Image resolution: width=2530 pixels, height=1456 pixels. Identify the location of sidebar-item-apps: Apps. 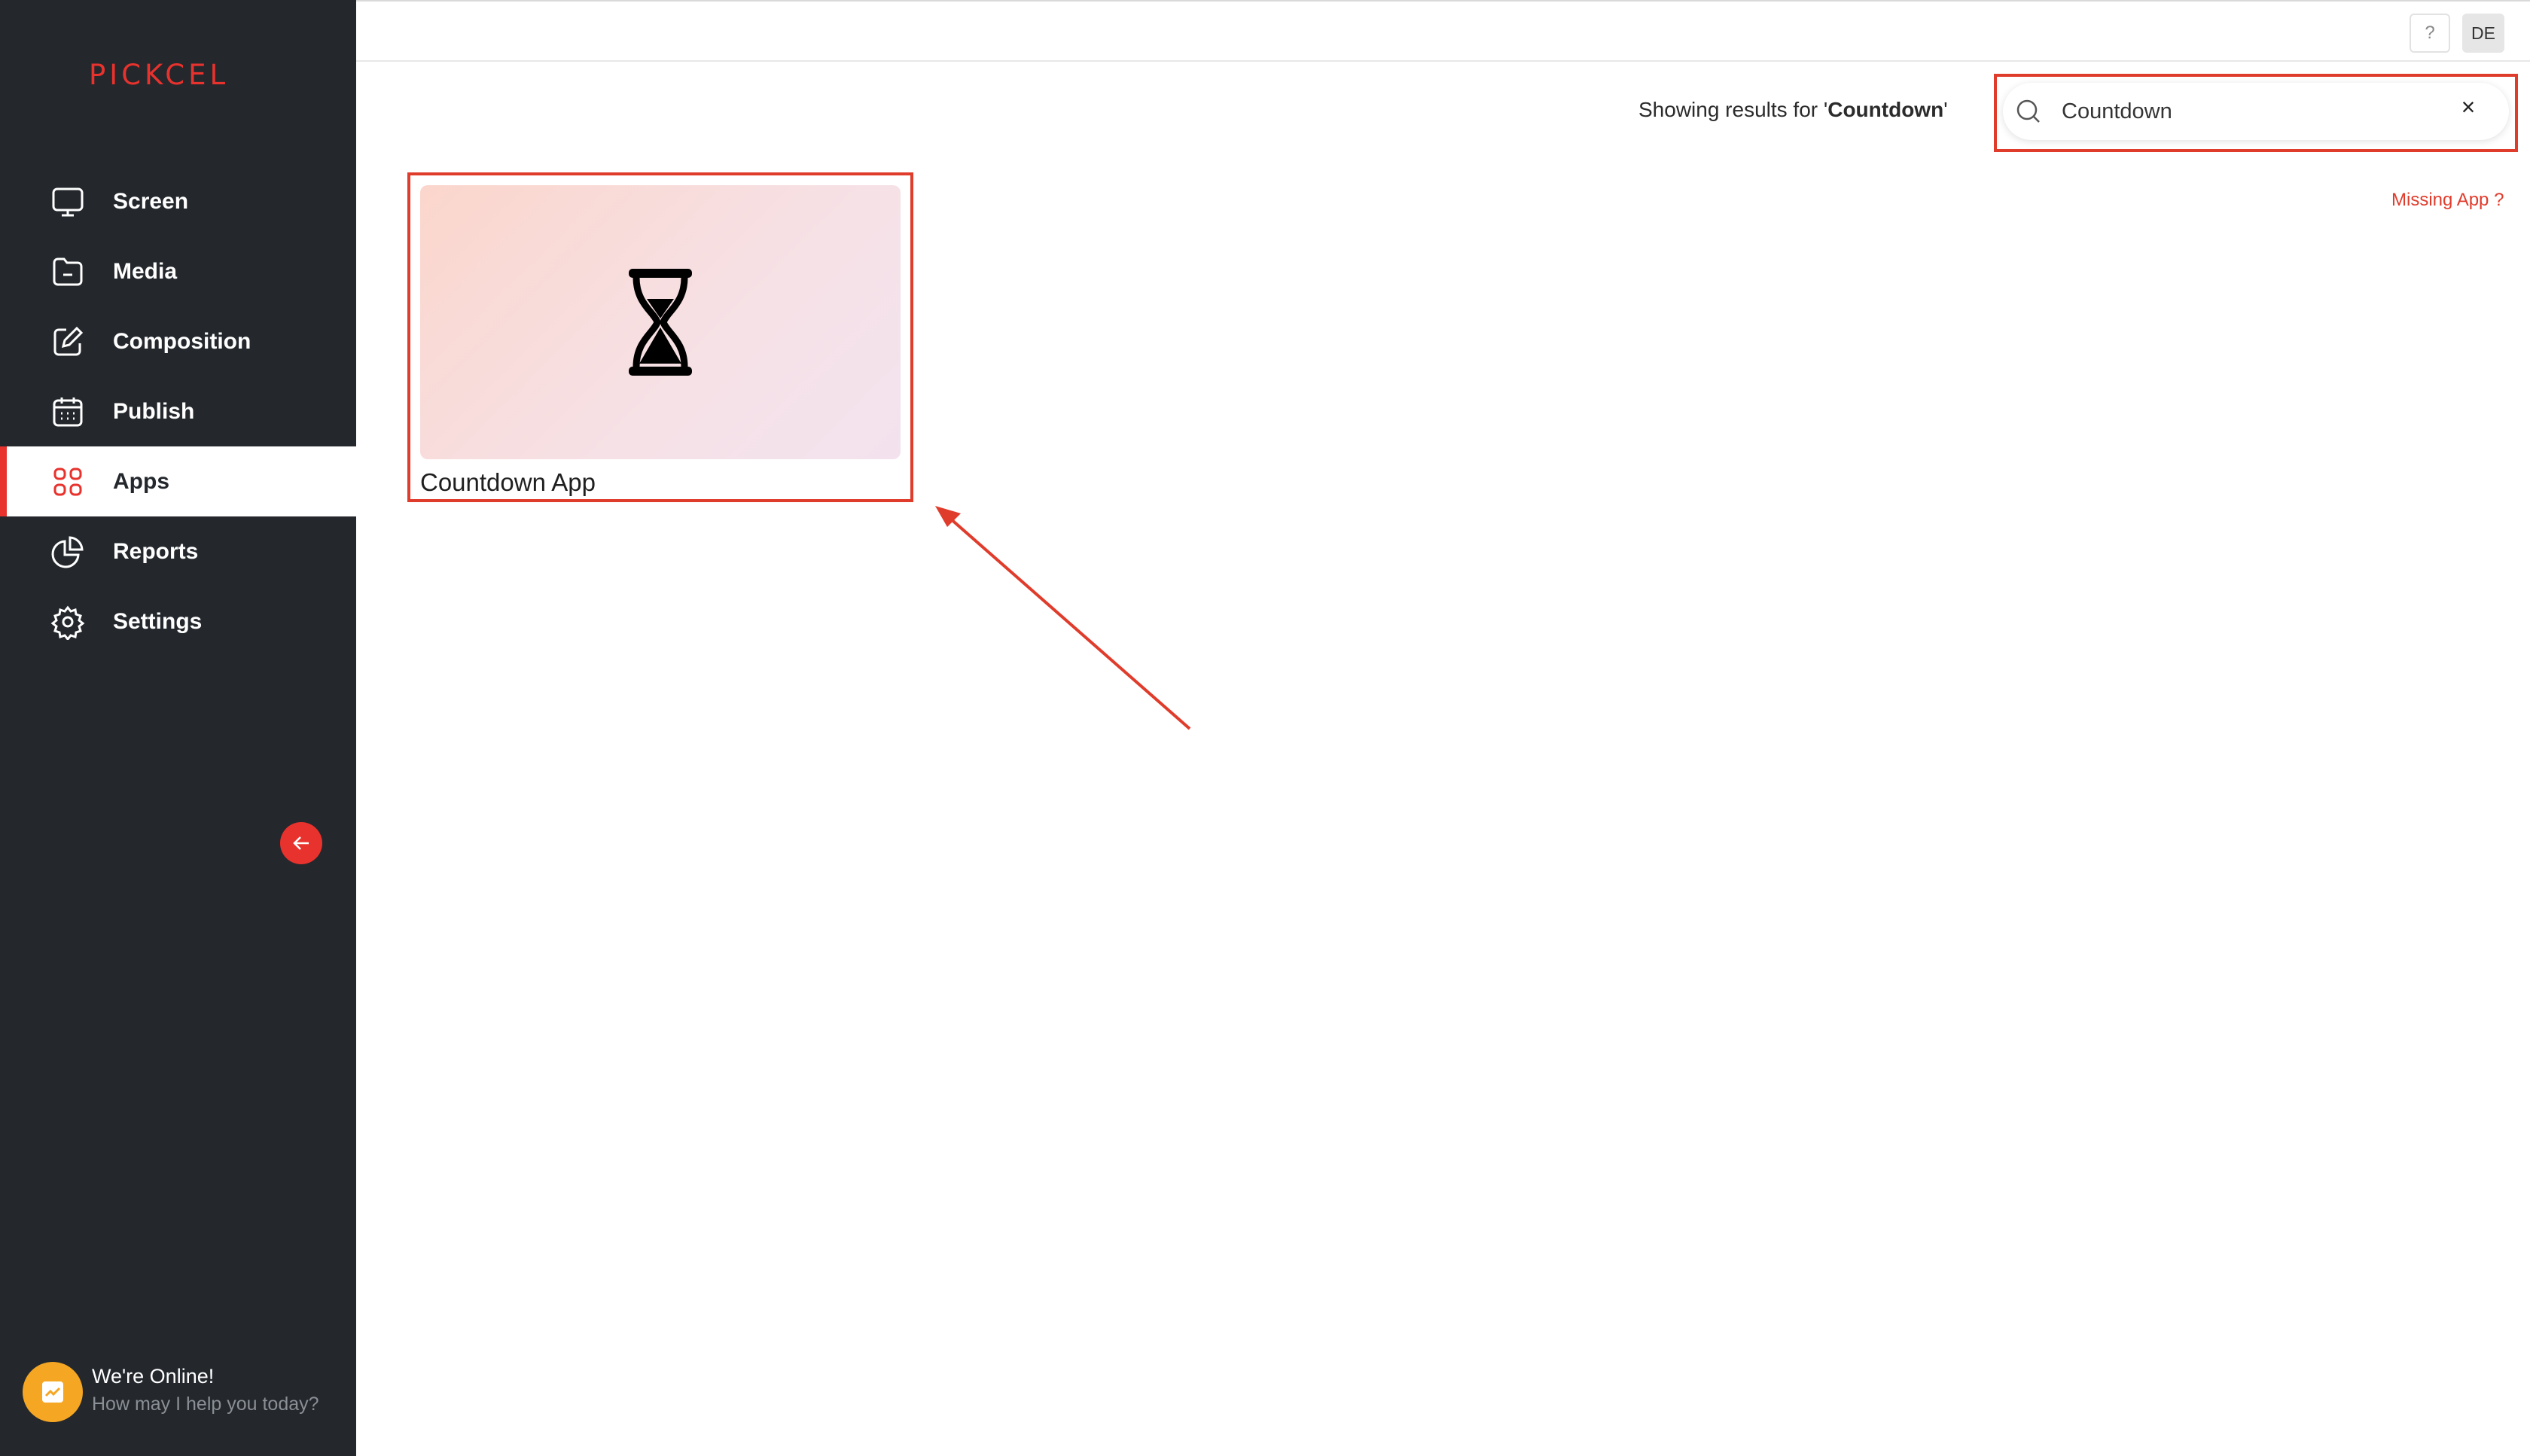
(178, 481).